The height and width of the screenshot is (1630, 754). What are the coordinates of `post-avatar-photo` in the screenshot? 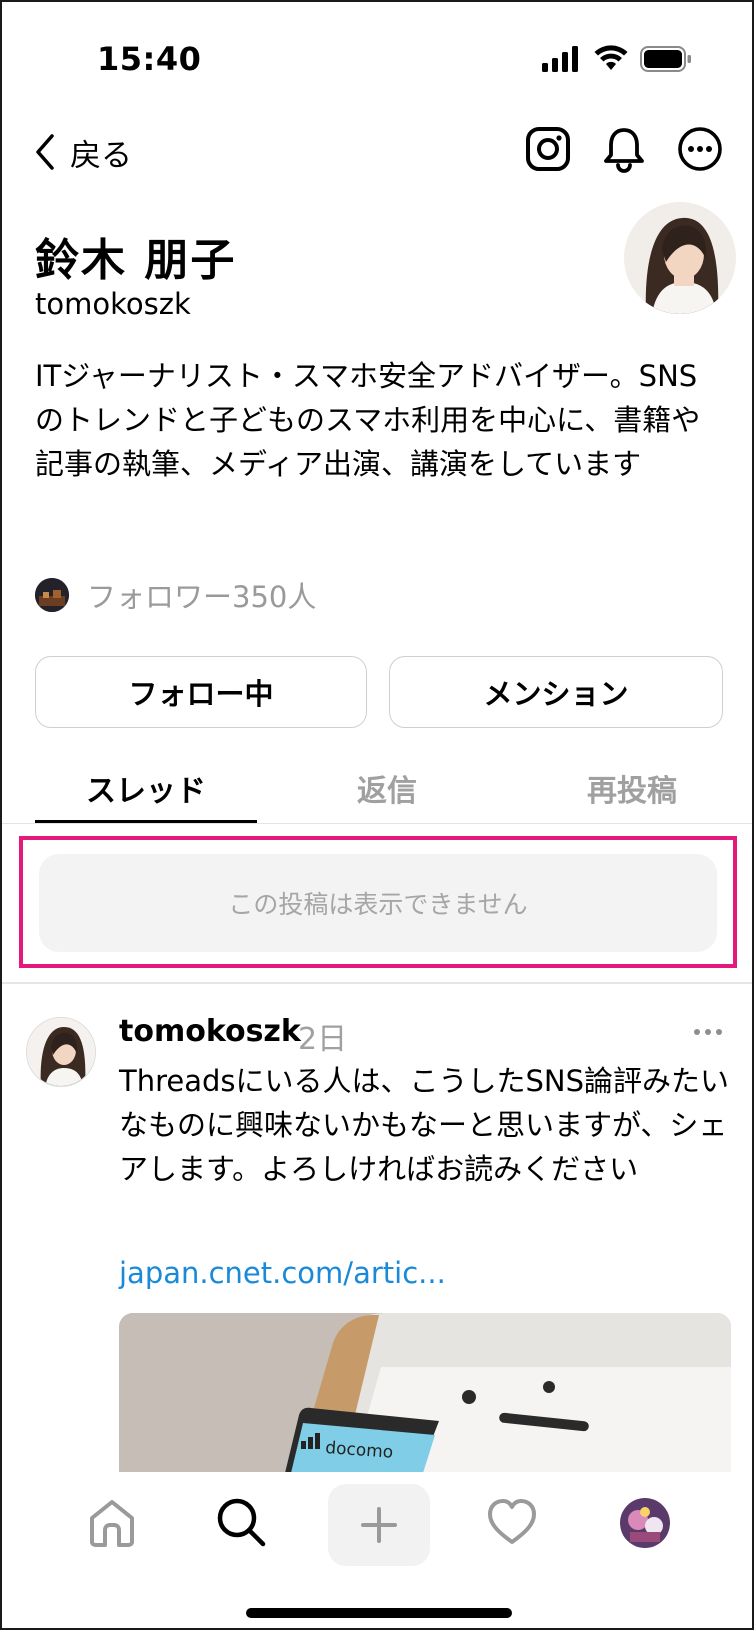 It's located at (61, 1052).